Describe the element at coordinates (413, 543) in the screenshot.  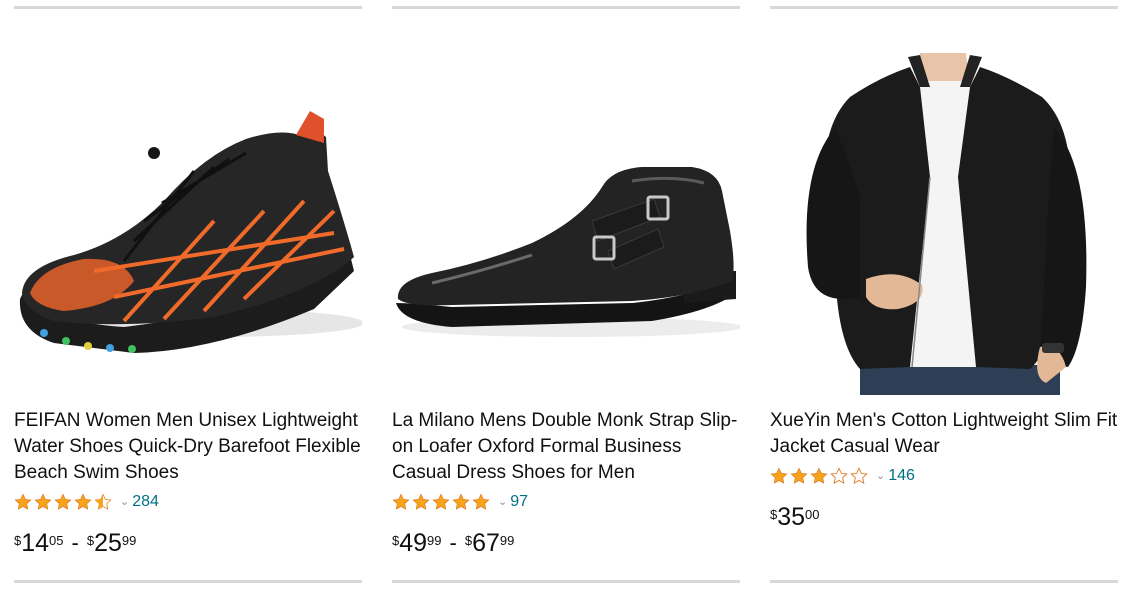
I see `price-whole: 49` at that location.